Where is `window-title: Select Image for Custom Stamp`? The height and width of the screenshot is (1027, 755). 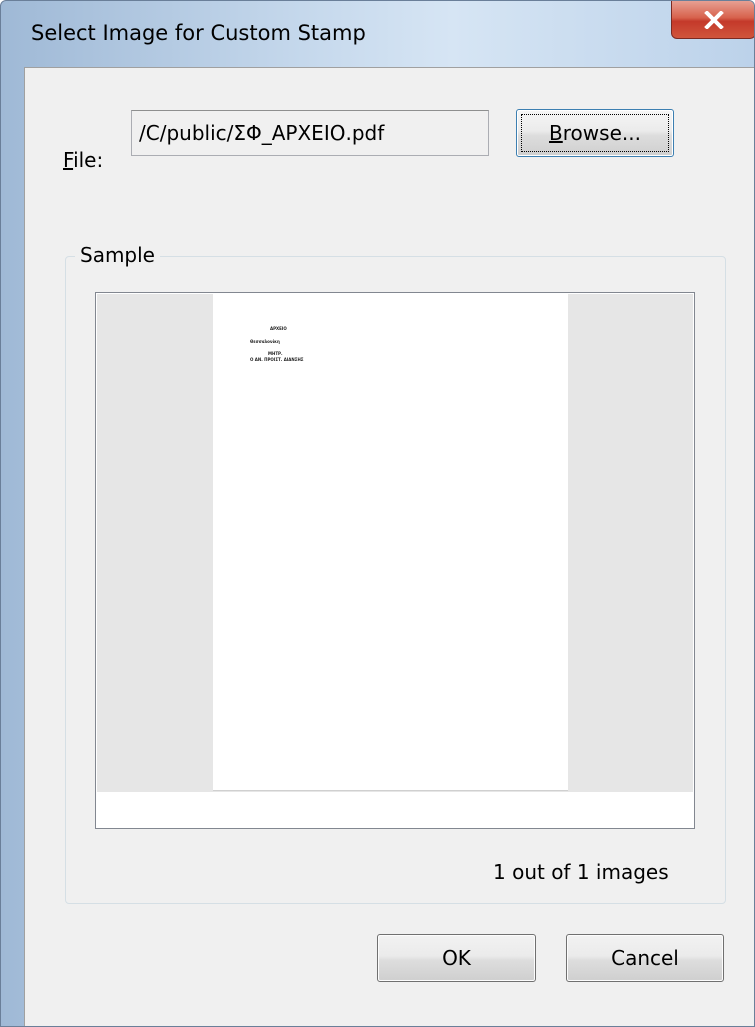
window-title: Select Image for Custom Stamp is located at coordinates (198, 33).